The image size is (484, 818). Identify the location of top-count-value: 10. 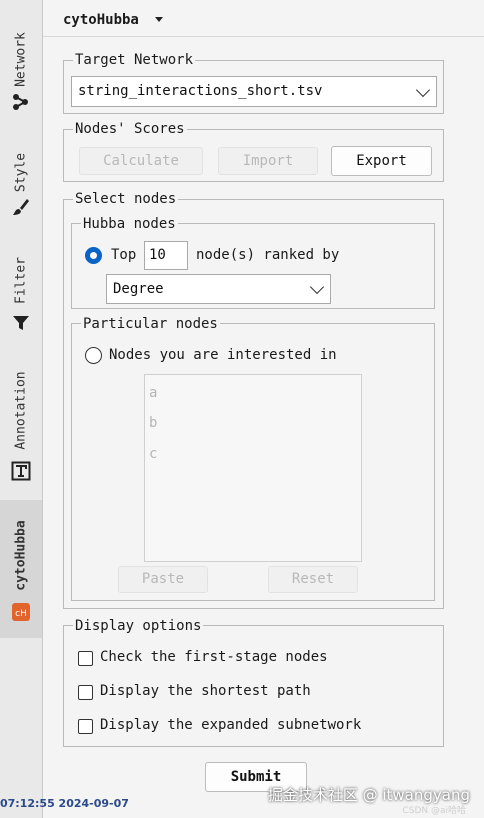
(157, 255).